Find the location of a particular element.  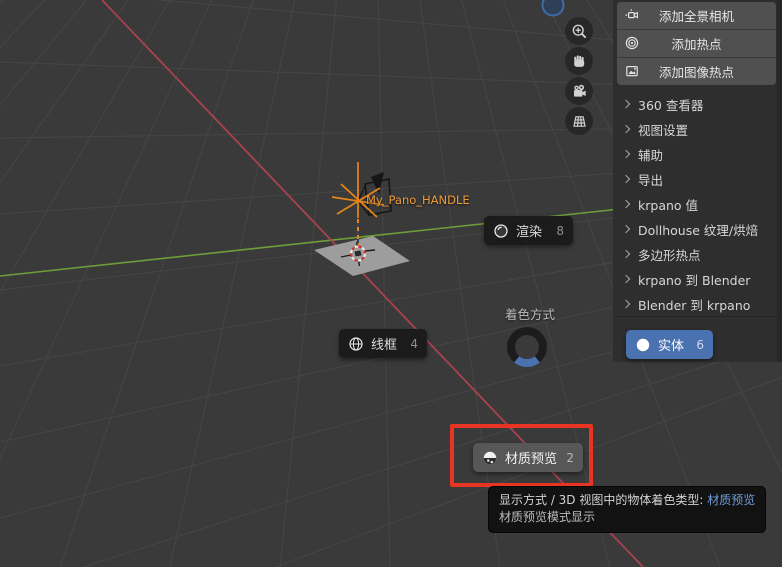

section-label: krpano 到 Blender is located at coordinates (694, 280).